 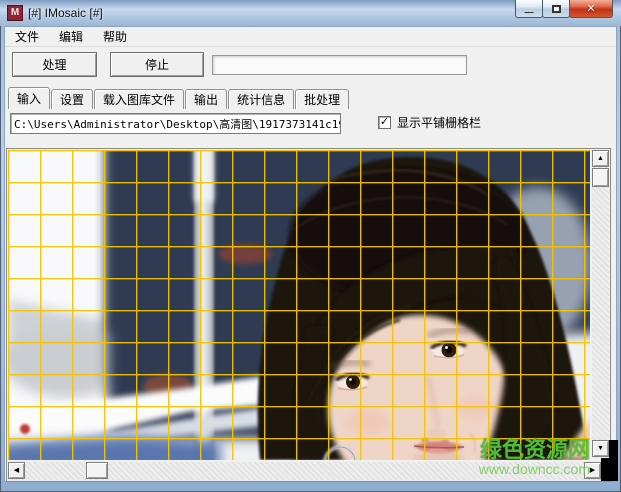 I want to click on minimize-button: —, so click(x=529, y=9).